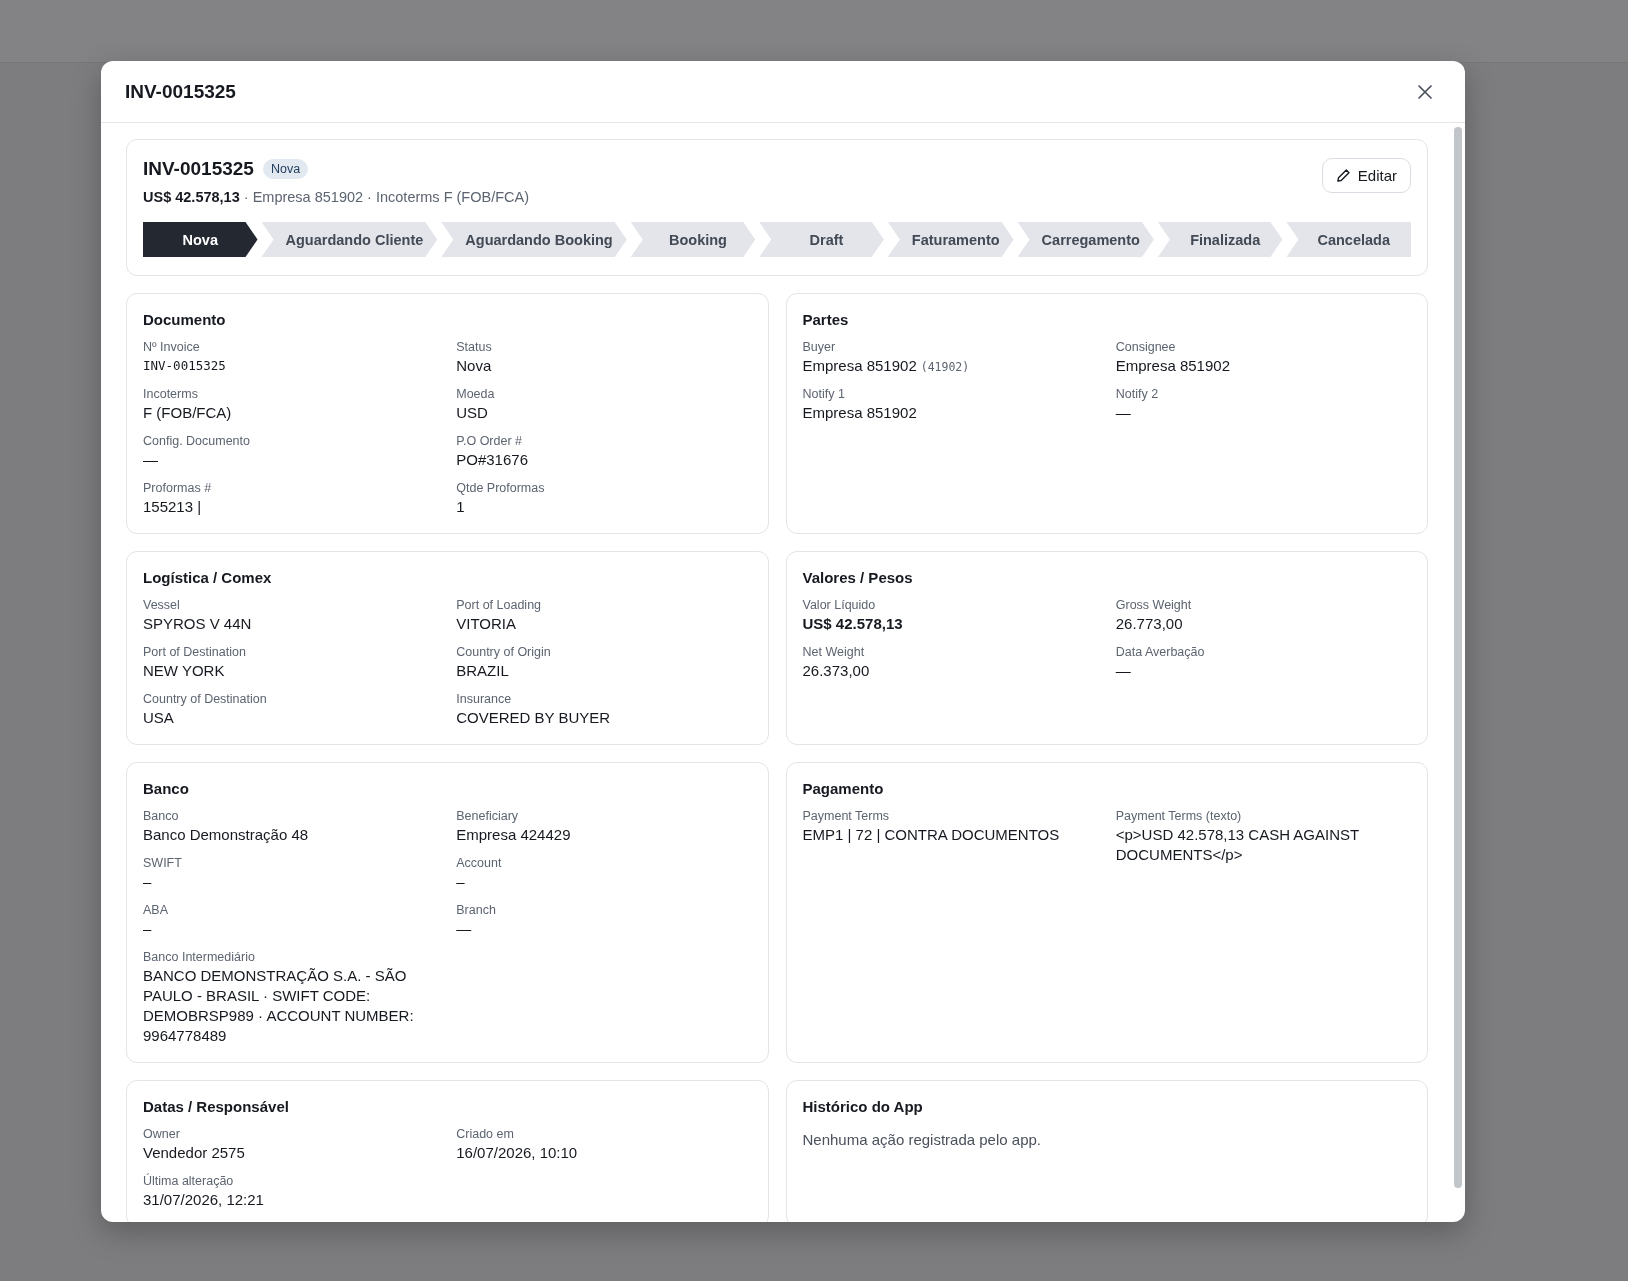  What do you see at coordinates (482, 671) in the screenshot?
I see `field-value: BRAZIL` at bounding box center [482, 671].